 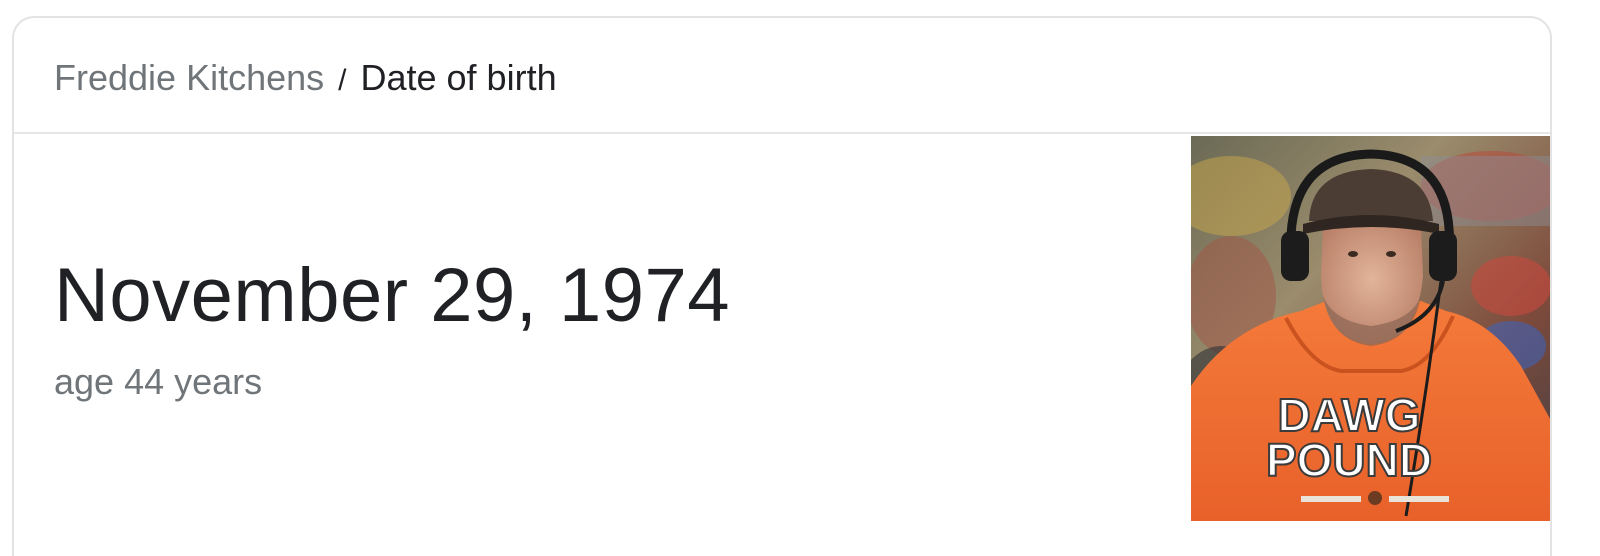 I want to click on age-text: age 44 years, so click(x=158, y=381).